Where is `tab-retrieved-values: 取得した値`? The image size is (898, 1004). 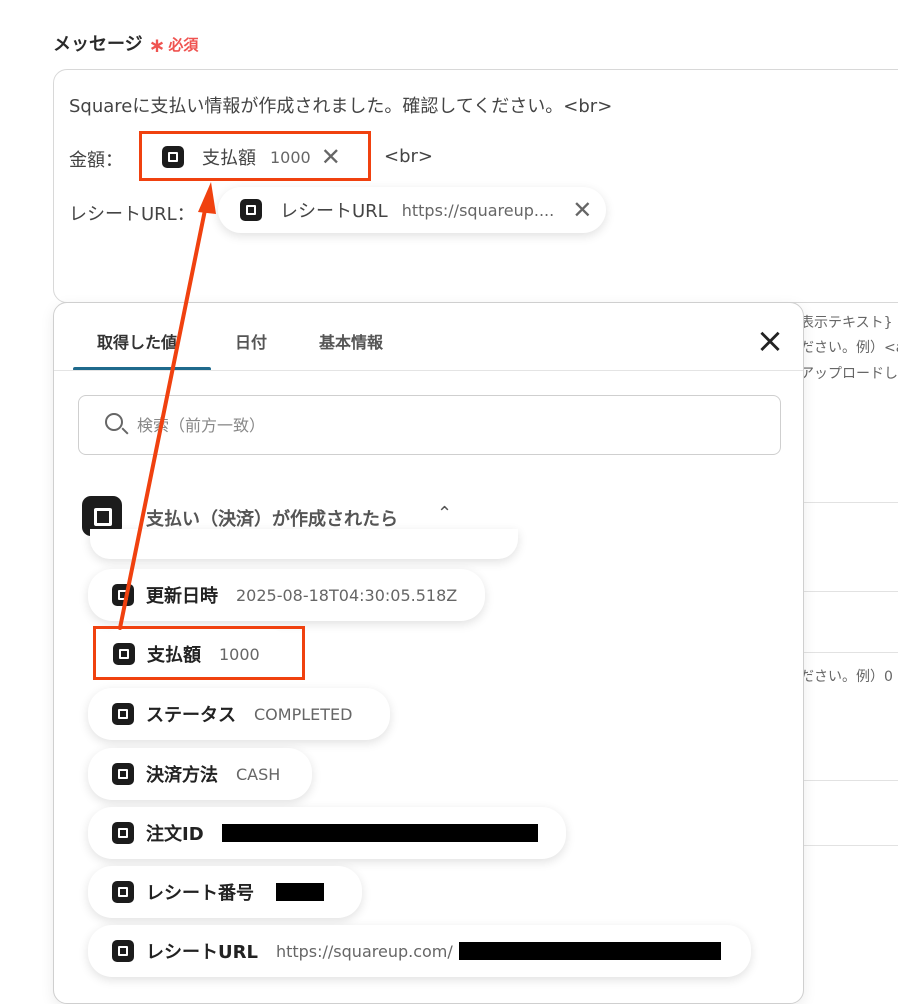 tab-retrieved-values: 取得した値 is located at coordinates (137, 341).